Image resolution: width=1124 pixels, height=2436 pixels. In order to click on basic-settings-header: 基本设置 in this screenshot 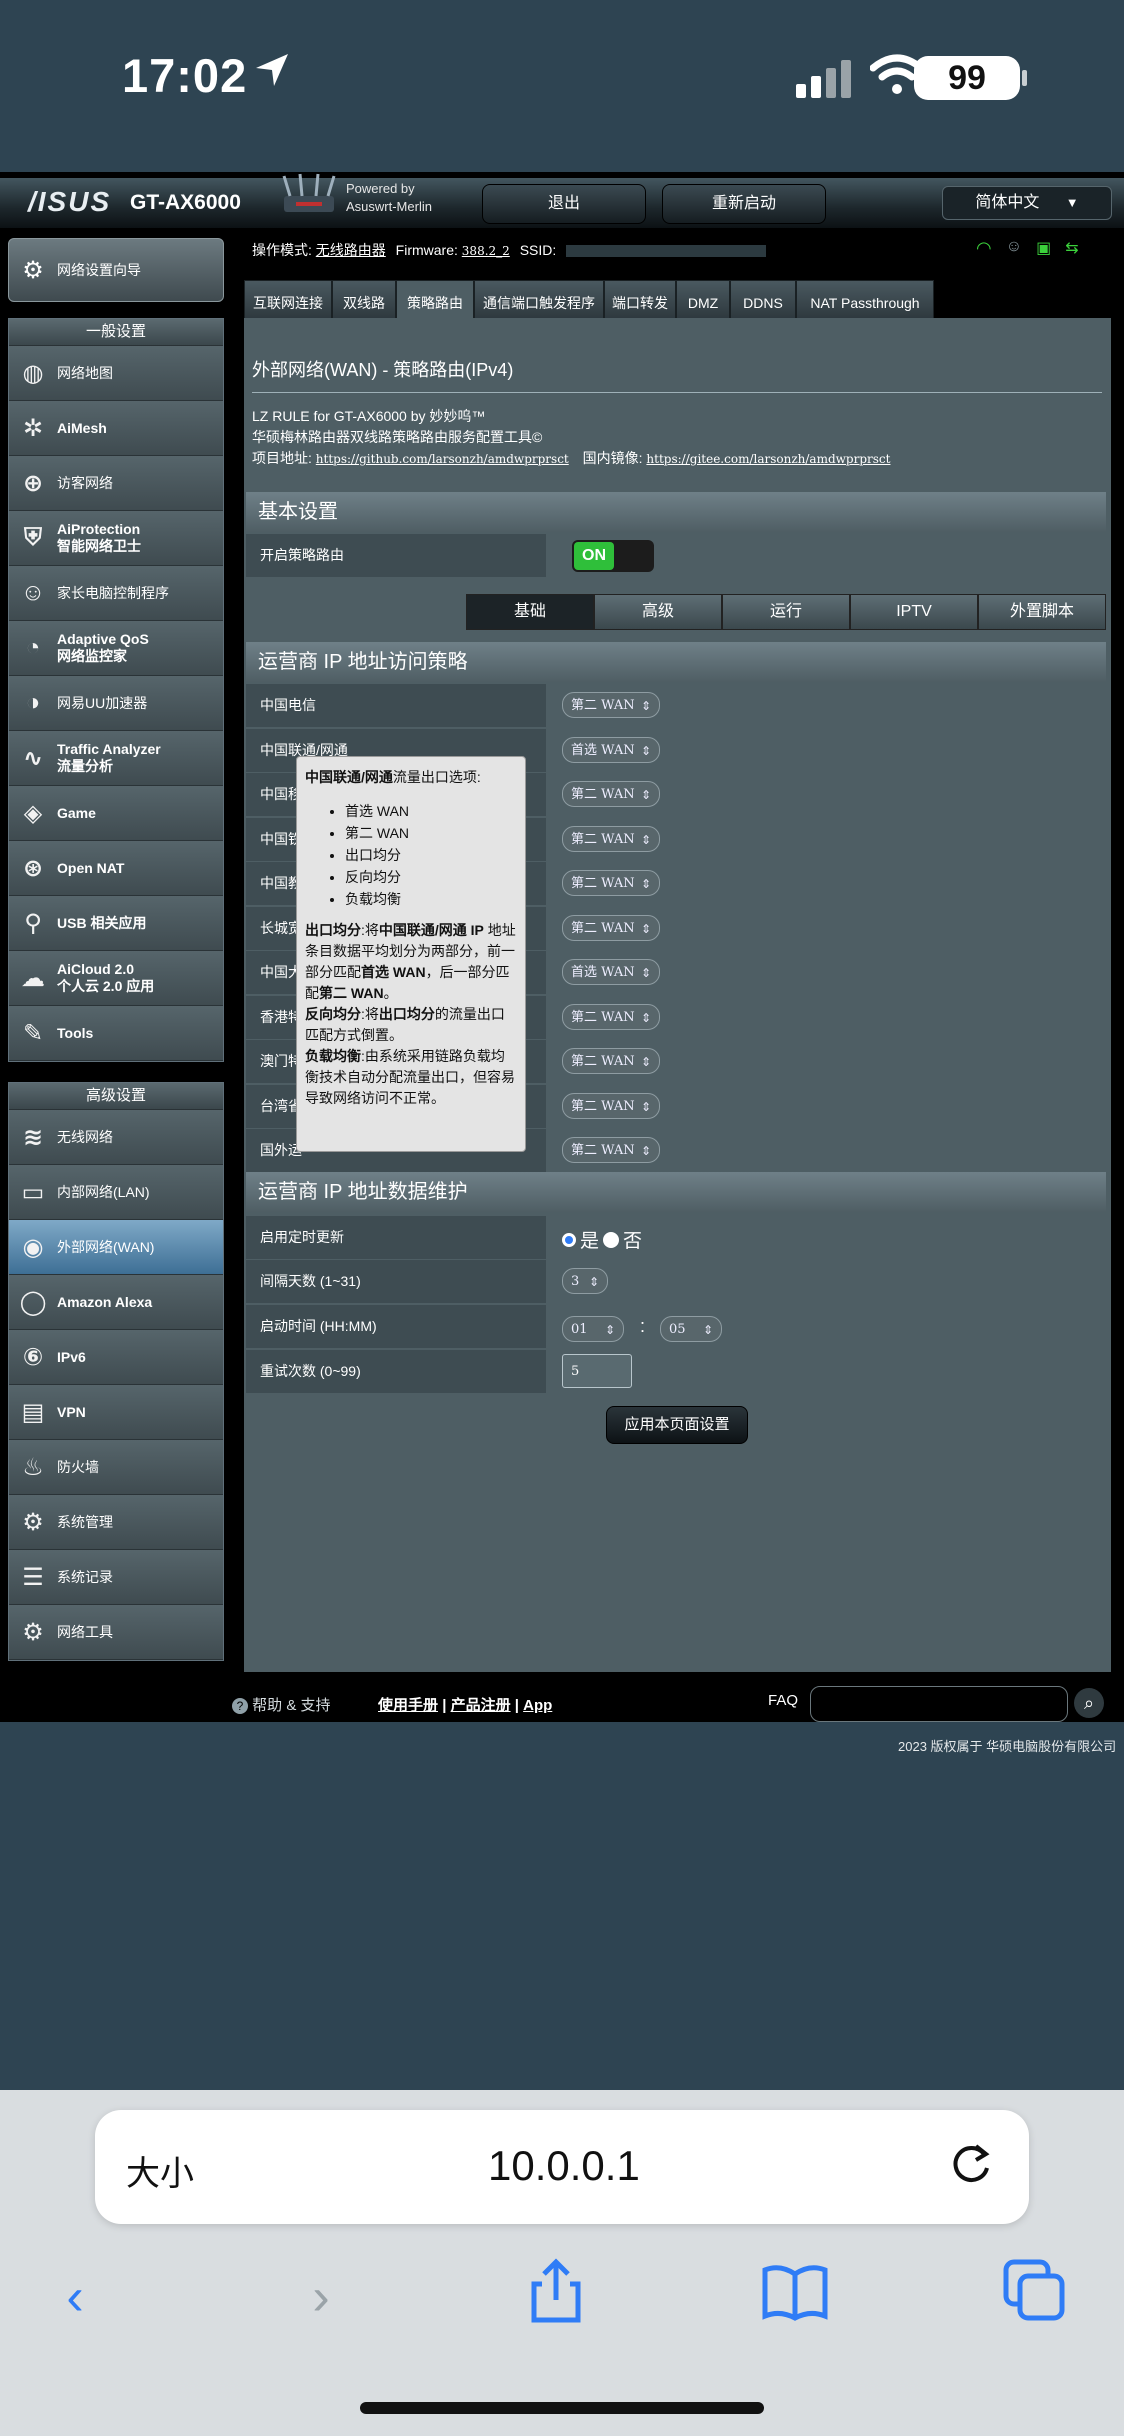, I will do `click(676, 512)`.